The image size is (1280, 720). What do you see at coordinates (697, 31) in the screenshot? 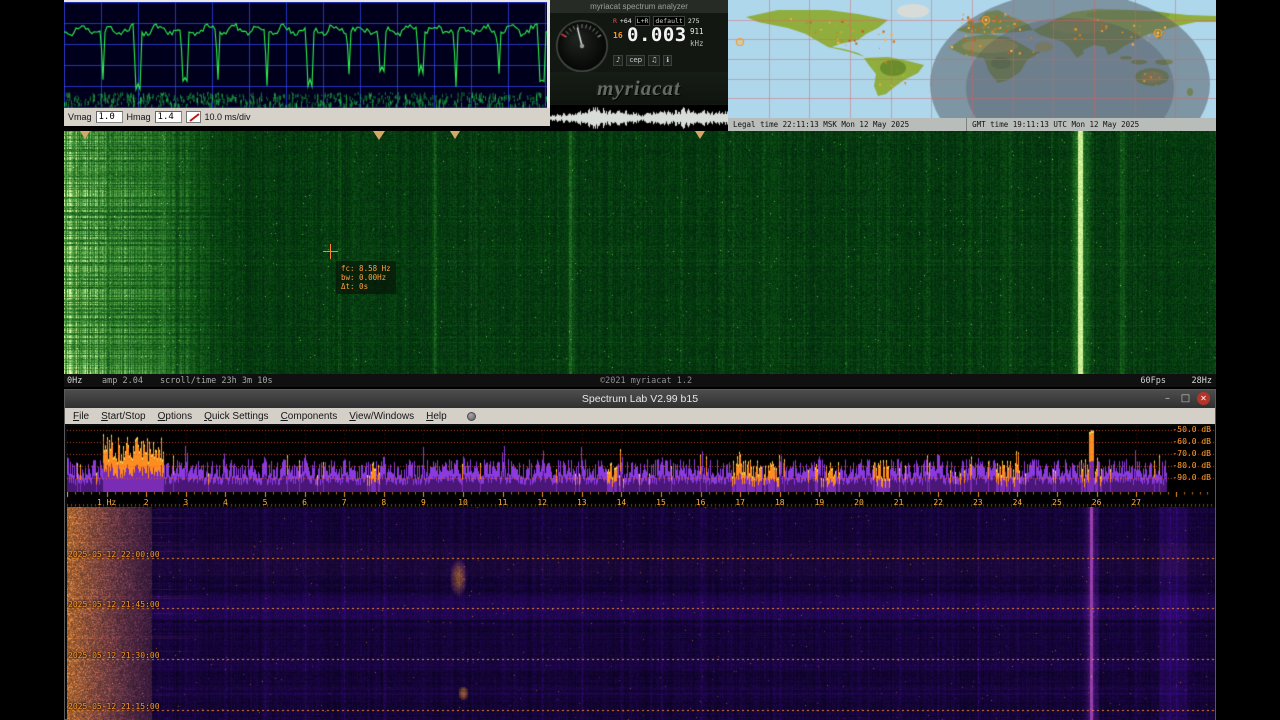
I see `frequency-fraction: 911` at bounding box center [697, 31].